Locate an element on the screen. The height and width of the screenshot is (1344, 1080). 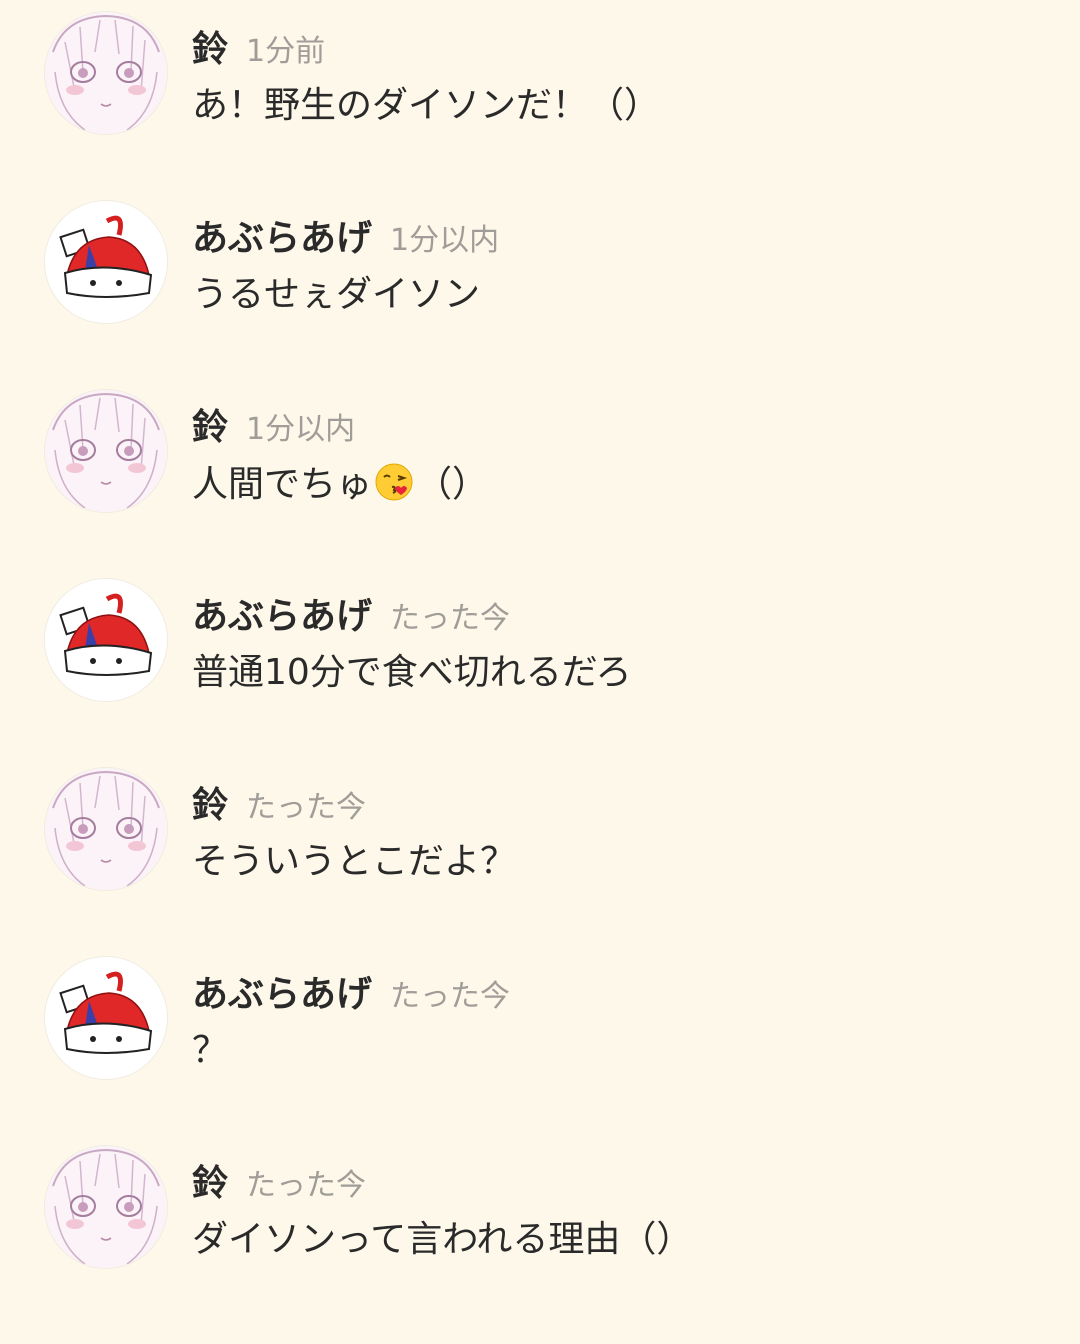
username: 鈴 1分以内 is located at coordinates (273, 429).